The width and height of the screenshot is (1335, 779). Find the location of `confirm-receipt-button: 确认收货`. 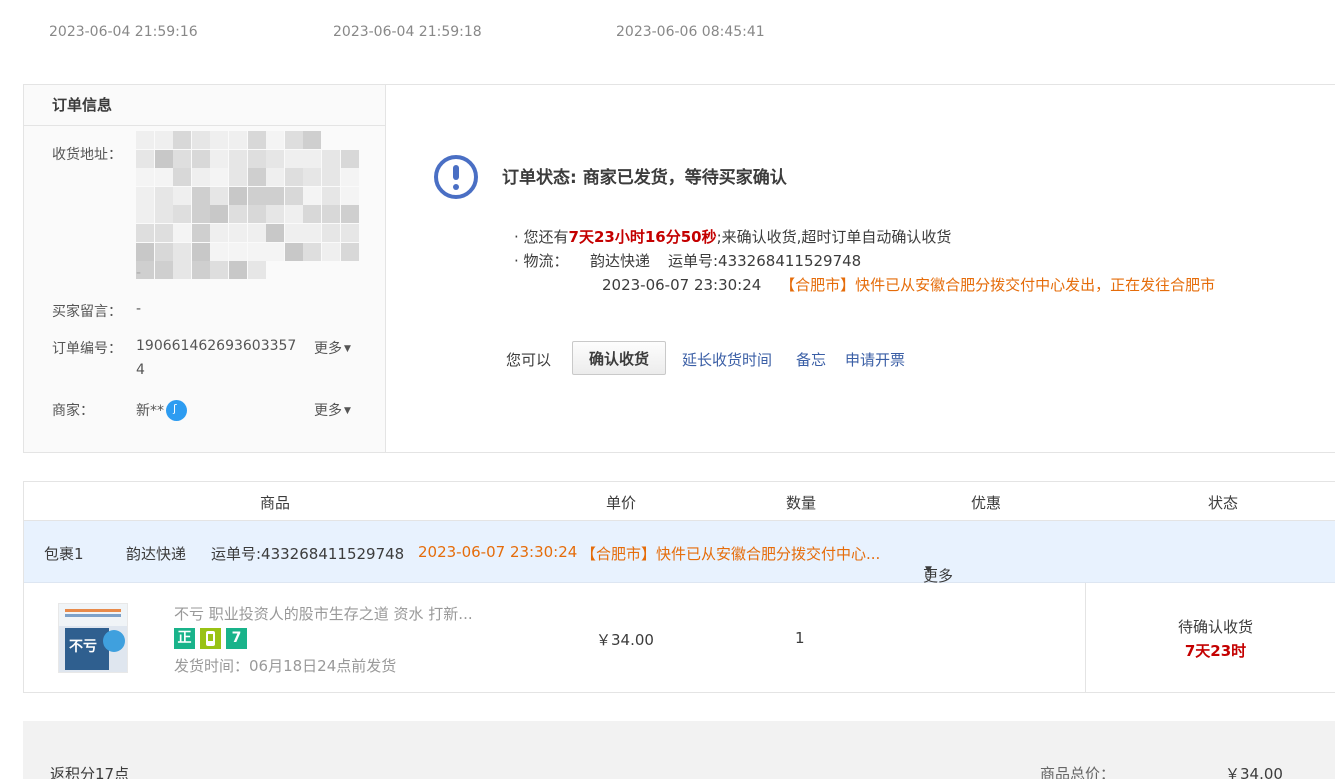

confirm-receipt-button: 确认收货 is located at coordinates (619, 358).